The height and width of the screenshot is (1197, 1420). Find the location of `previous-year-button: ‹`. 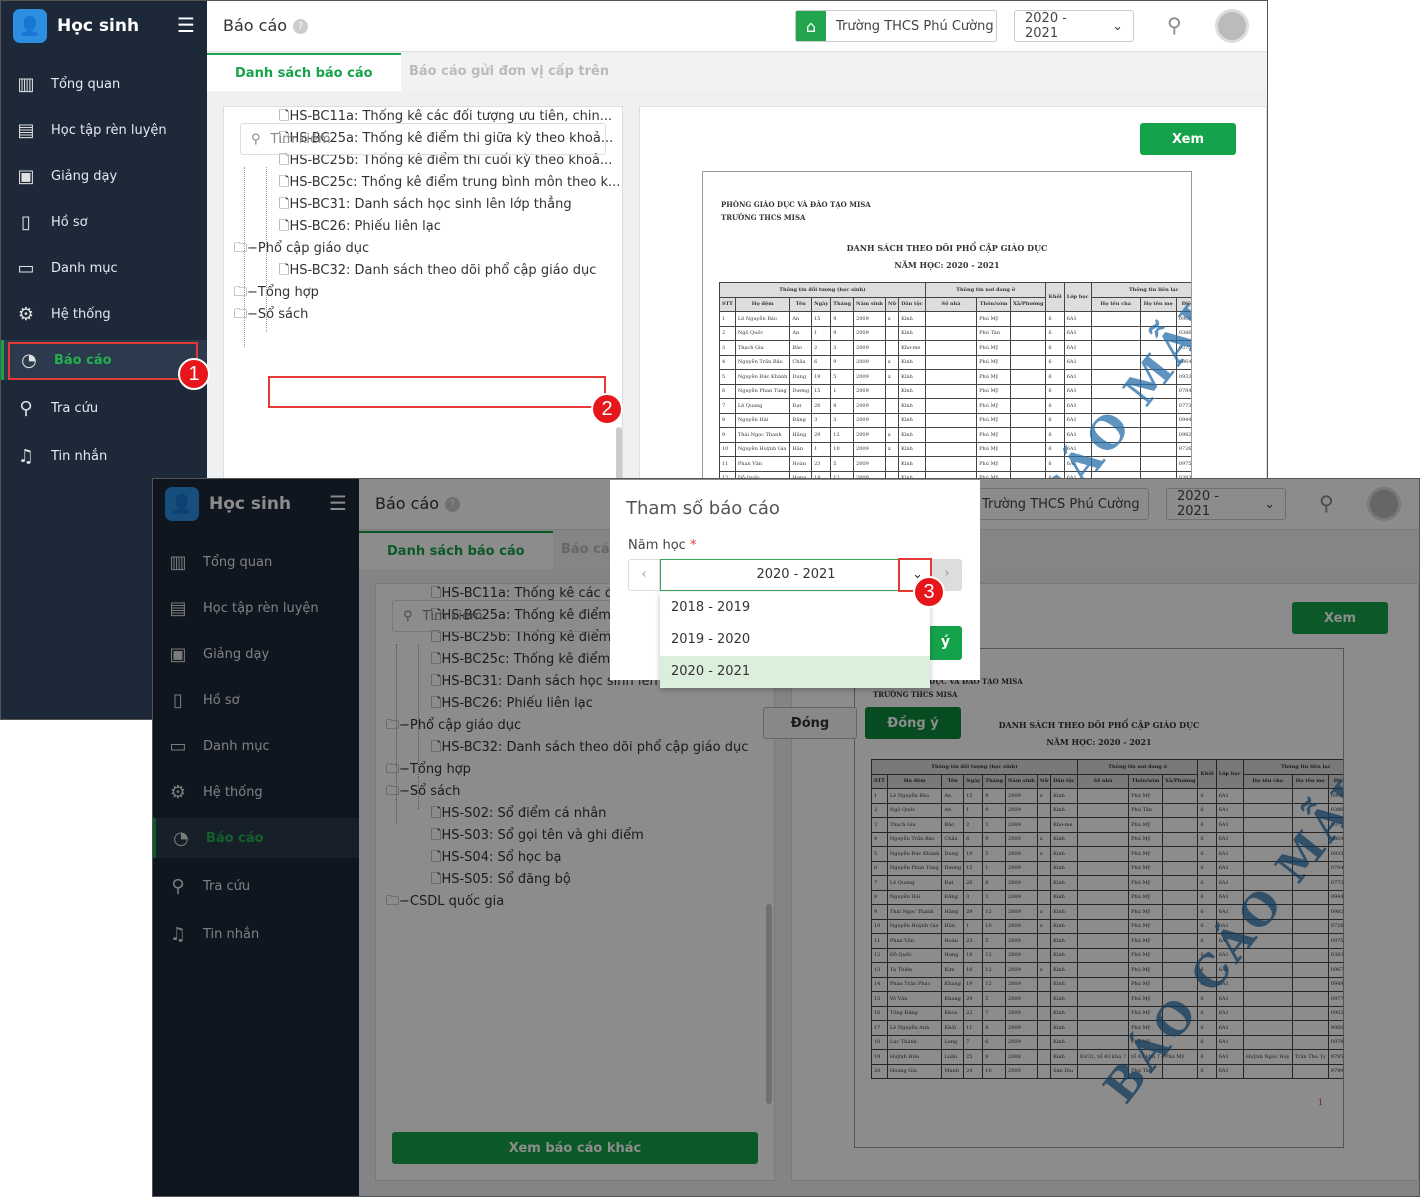

previous-year-button: ‹ is located at coordinates (644, 575).